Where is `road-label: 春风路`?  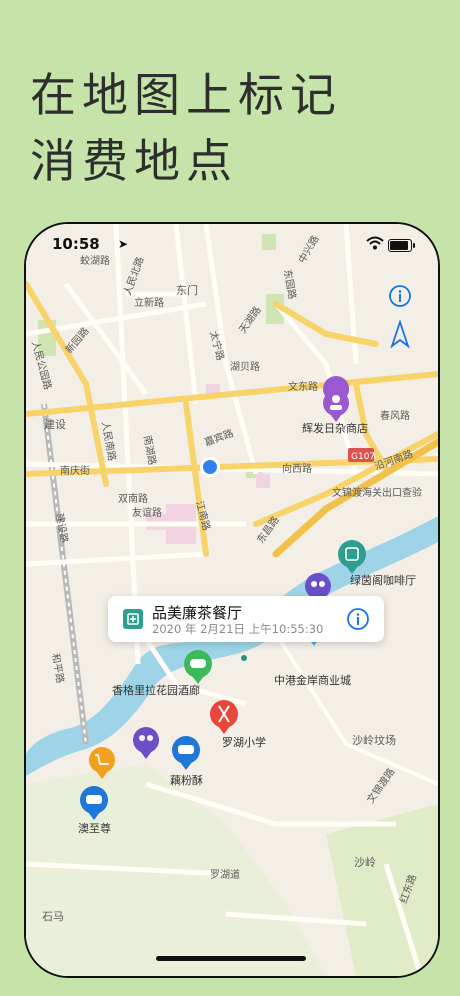 road-label: 春风路 is located at coordinates (395, 415).